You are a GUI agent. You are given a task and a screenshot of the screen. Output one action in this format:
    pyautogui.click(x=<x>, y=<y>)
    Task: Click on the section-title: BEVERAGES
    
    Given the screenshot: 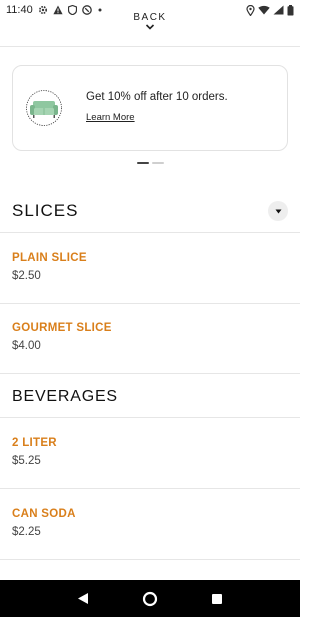 What is the action you would take?
    pyautogui.click(x=65, y=396)
    